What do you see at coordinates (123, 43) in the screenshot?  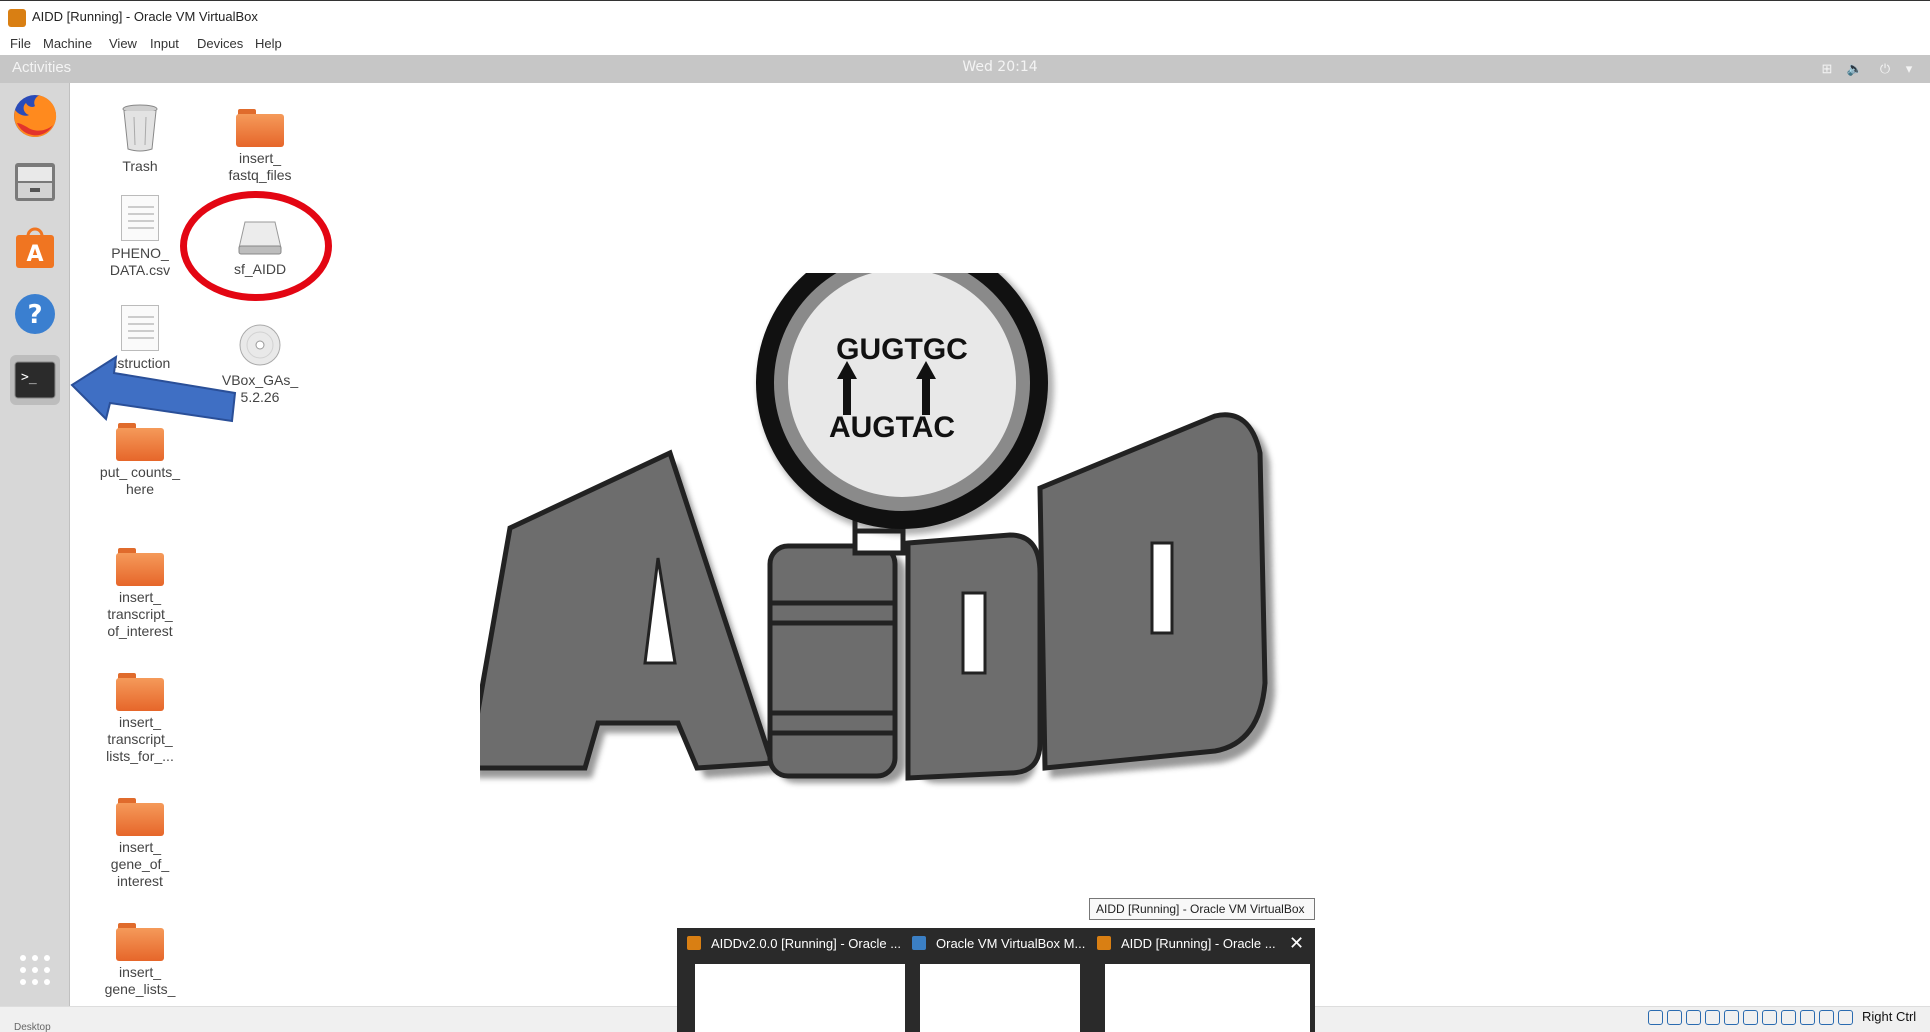 I see `menu-view: View` at bounding box center [123, 43].